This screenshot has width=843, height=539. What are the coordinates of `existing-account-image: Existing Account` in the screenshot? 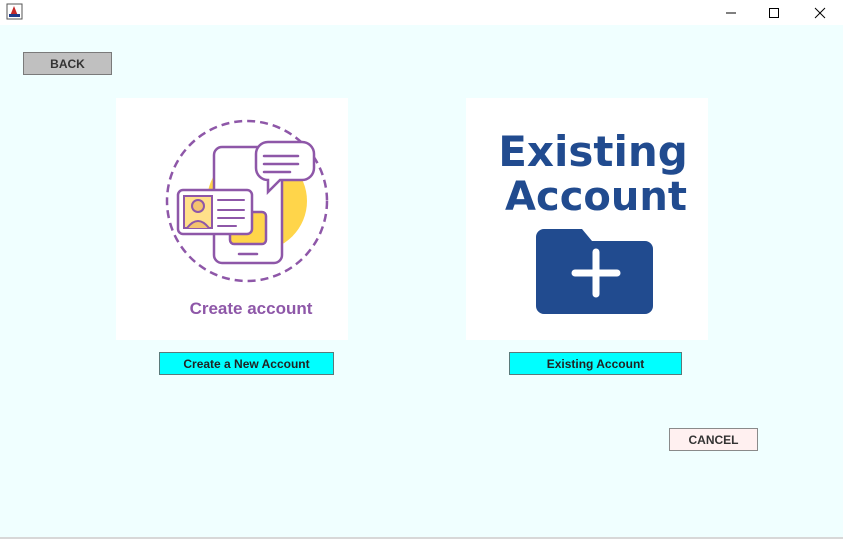 It's located at (587, 219).